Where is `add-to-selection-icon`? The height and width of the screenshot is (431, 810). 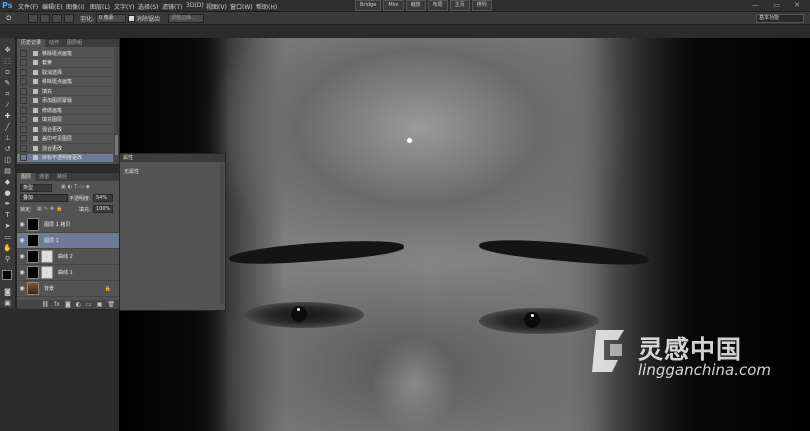 add-to-selection-icon is located at coordinates (45, 18).